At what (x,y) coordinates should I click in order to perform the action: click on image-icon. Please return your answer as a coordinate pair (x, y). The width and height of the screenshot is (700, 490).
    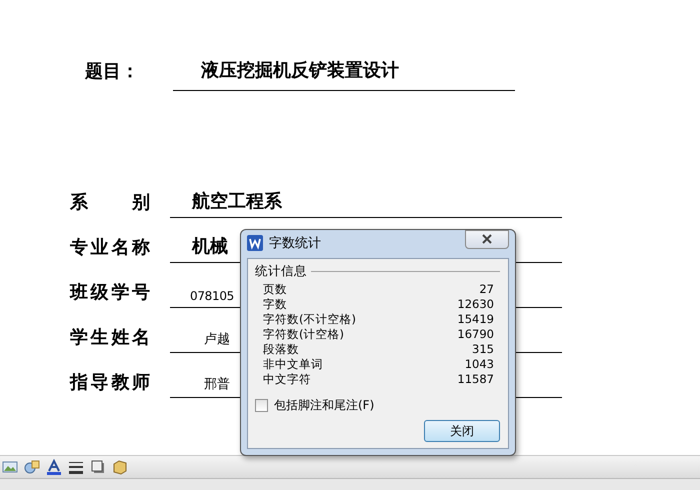
    Looking at the image, I should click on (10, 467).